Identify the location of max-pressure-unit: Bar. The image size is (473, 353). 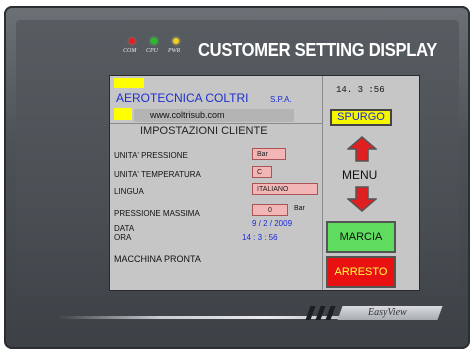
(299, 208).